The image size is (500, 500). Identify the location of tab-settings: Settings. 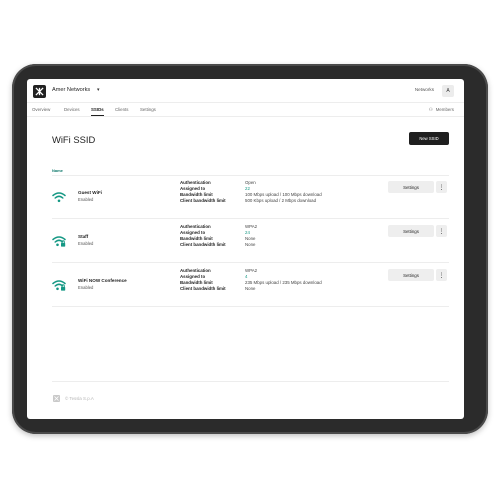
(148, 109).